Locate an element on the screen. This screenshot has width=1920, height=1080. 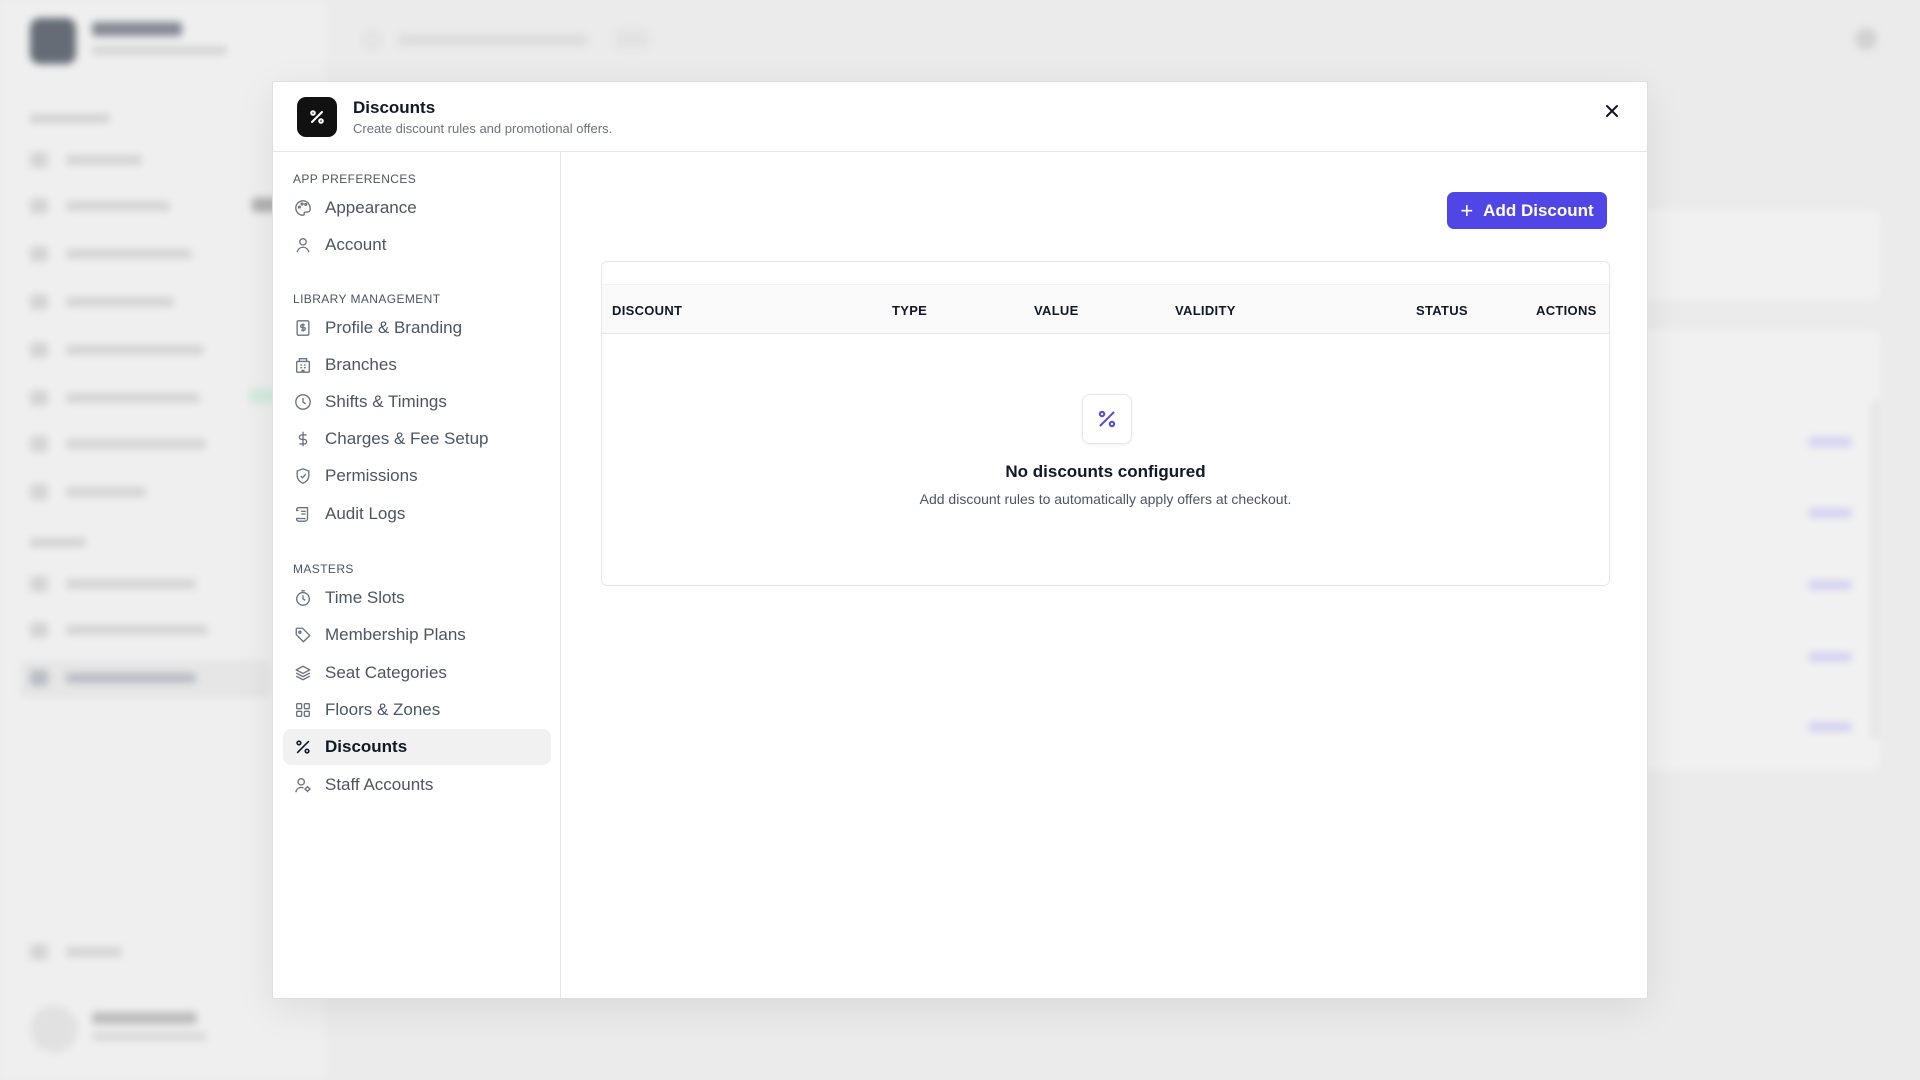
plus-icon: + is located at coordinates (1467, 210).